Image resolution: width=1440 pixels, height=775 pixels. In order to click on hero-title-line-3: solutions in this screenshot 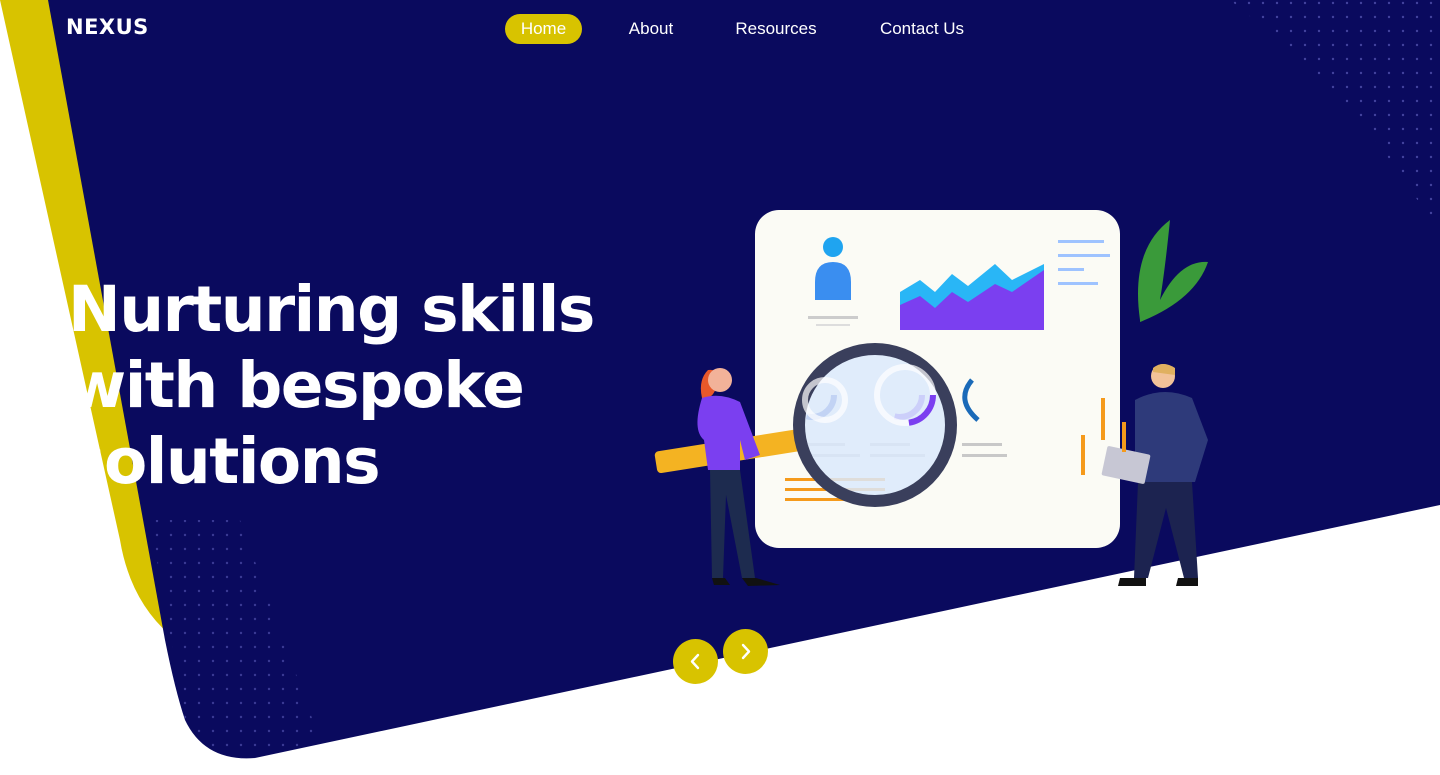, I will do `click(224, 461)`.